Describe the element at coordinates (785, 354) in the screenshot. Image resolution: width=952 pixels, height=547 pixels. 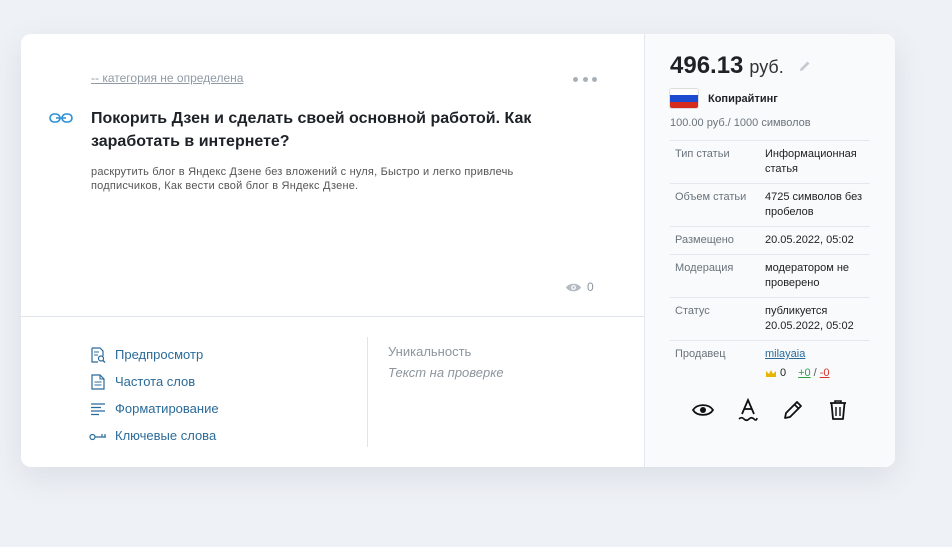
I see `seller-link: milayaia` at that location.